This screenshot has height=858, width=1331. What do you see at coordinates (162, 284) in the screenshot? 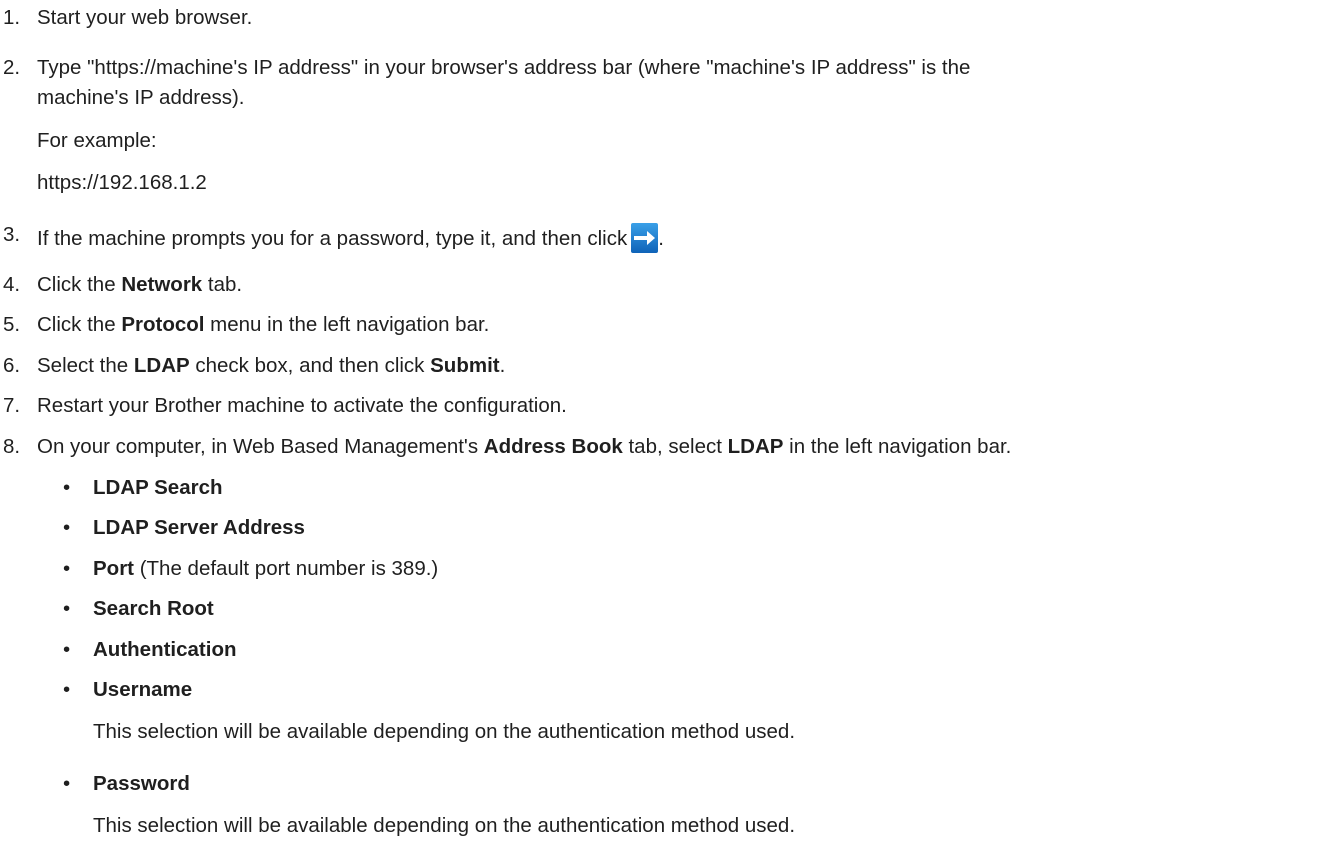
I see `network-tab-label: Network` at bounding box center [162, 284].